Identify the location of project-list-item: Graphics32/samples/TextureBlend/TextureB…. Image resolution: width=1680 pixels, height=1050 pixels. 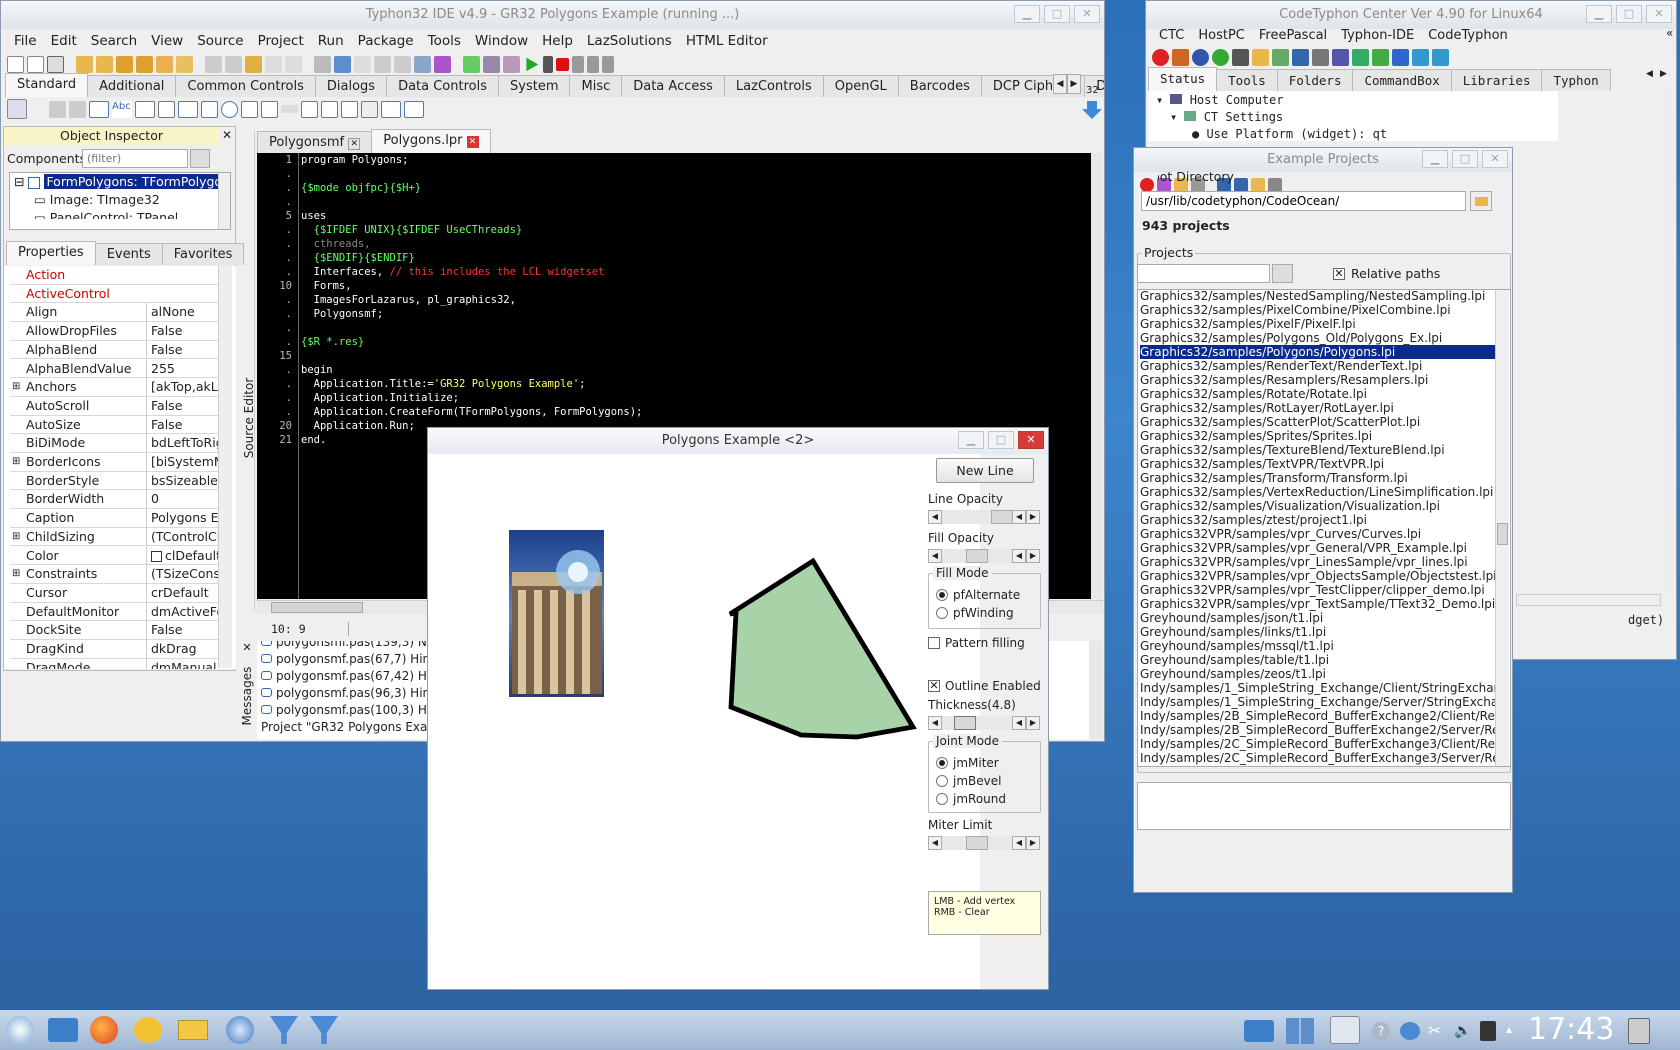
(1317, 450).